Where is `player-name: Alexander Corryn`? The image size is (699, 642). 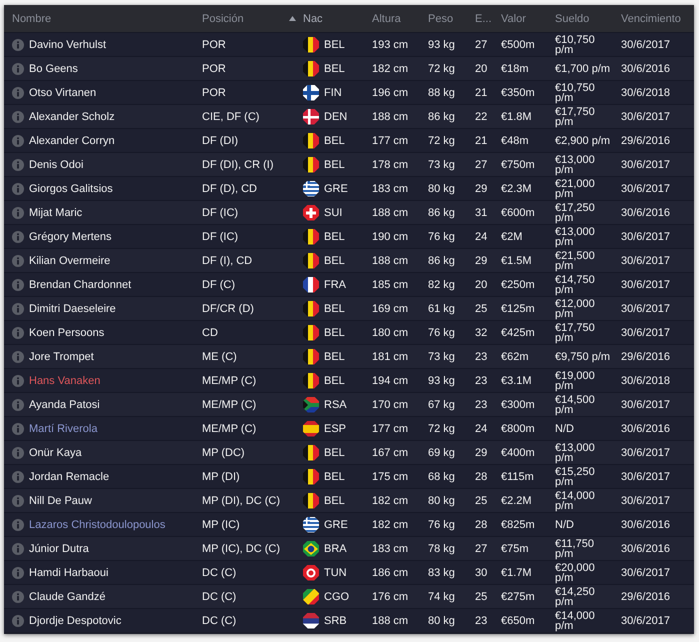
player-name: Alexander Corryn is located at coordinates (72, 140).